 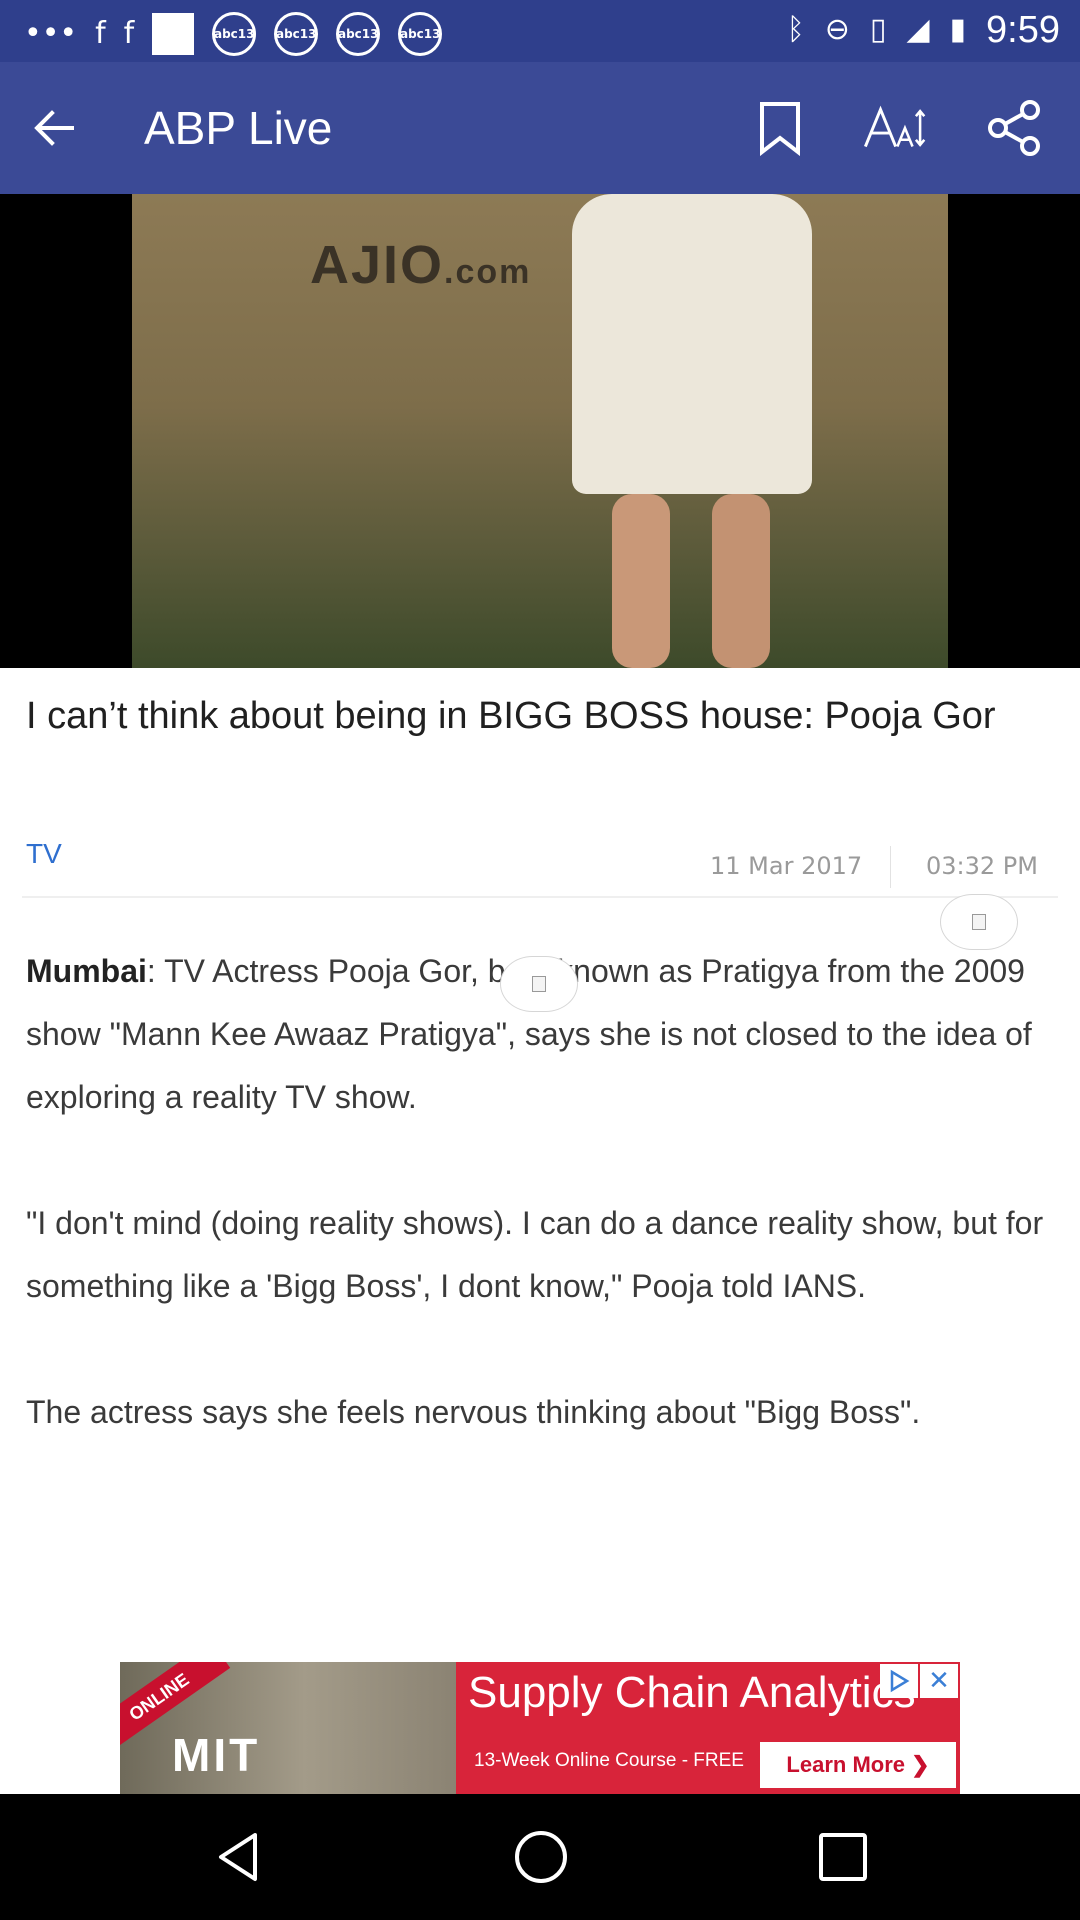 What do you see at coordinates (692, 1692) in the screenshot?
I see `ad-title: Supply Chain Analytics` at bounding box center [692, 1692].